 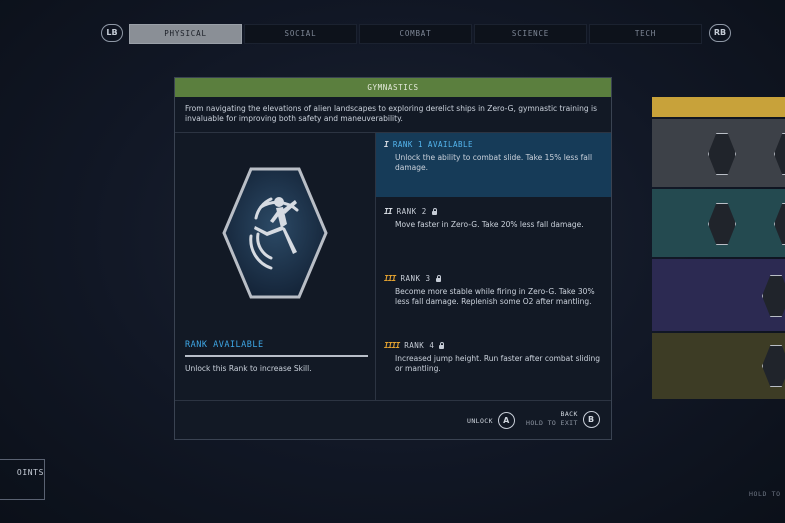 What do you see at coordinates (386, 144) in the screenshot?
I see `rank-bars-icon: I` at bounding box center [386, 144].